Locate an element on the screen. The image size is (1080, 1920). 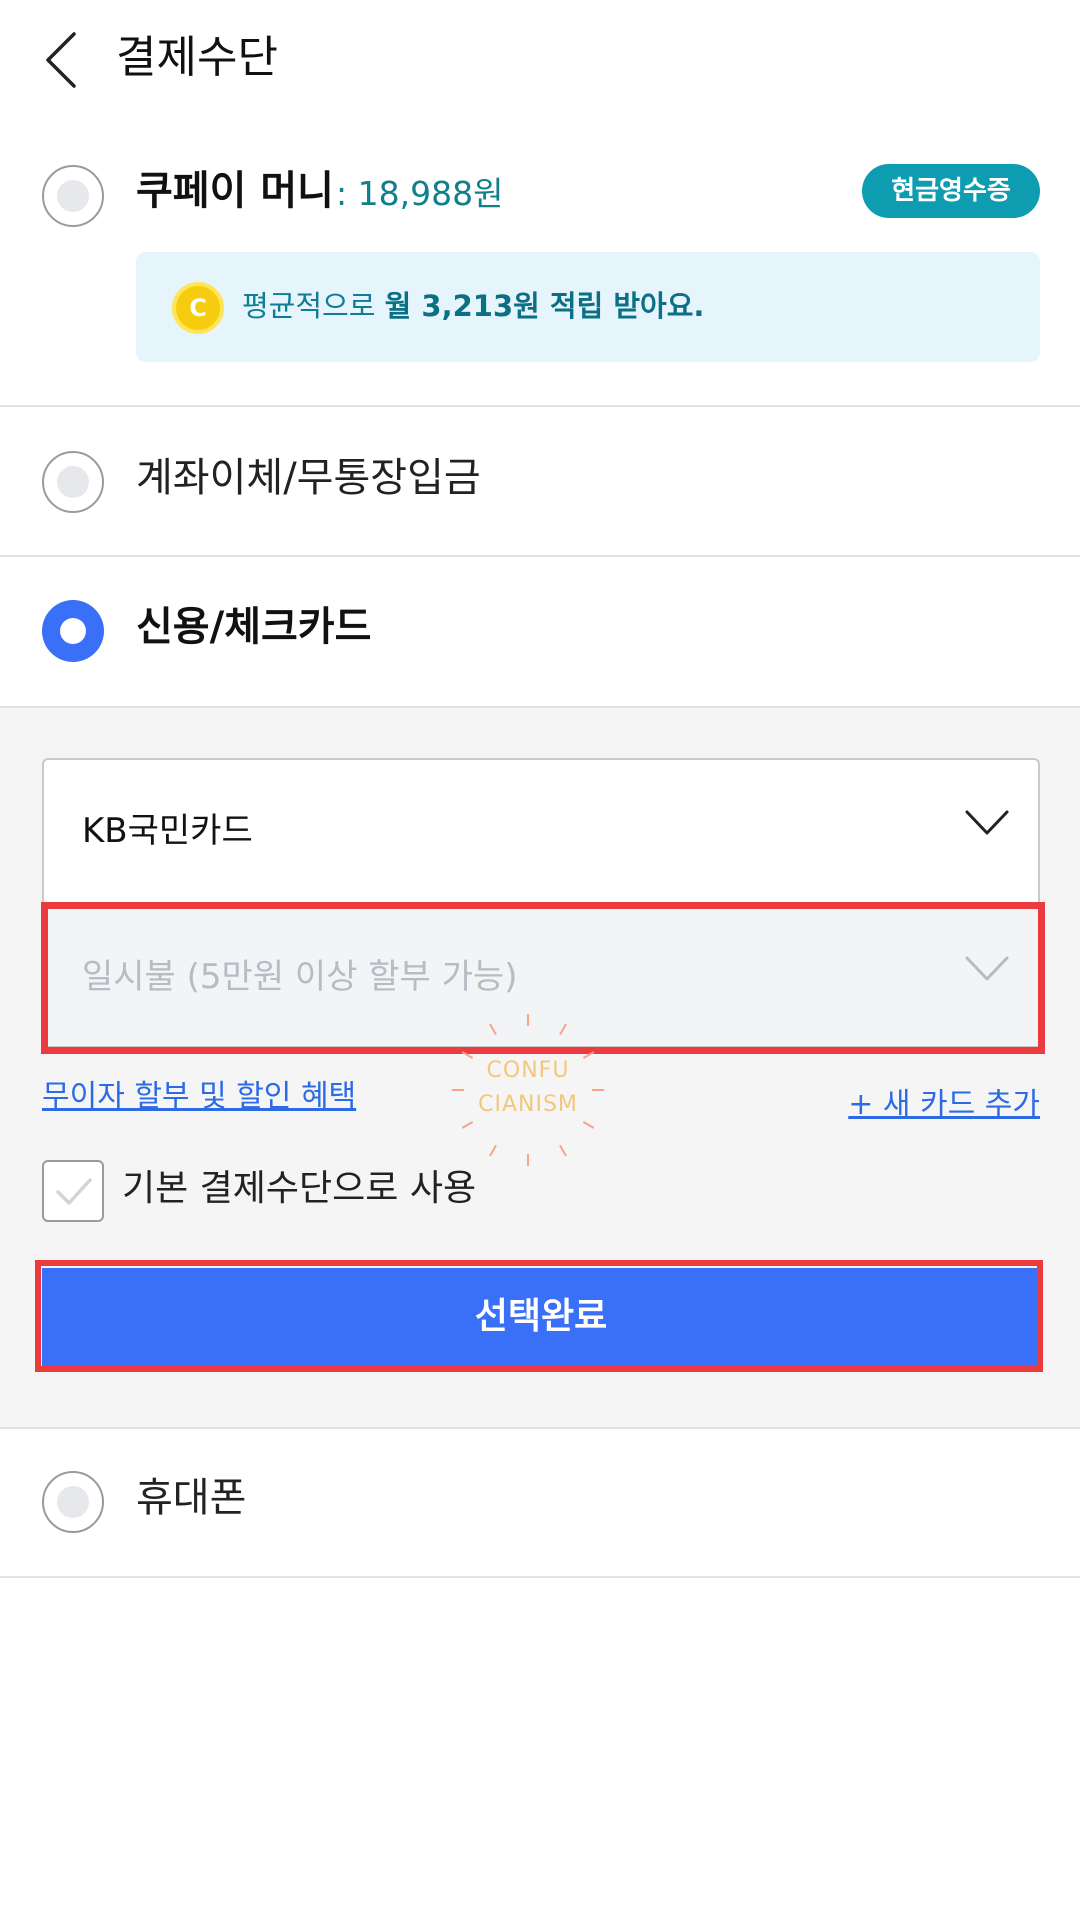
coin-icon: C is located at coordinates (198, 308).